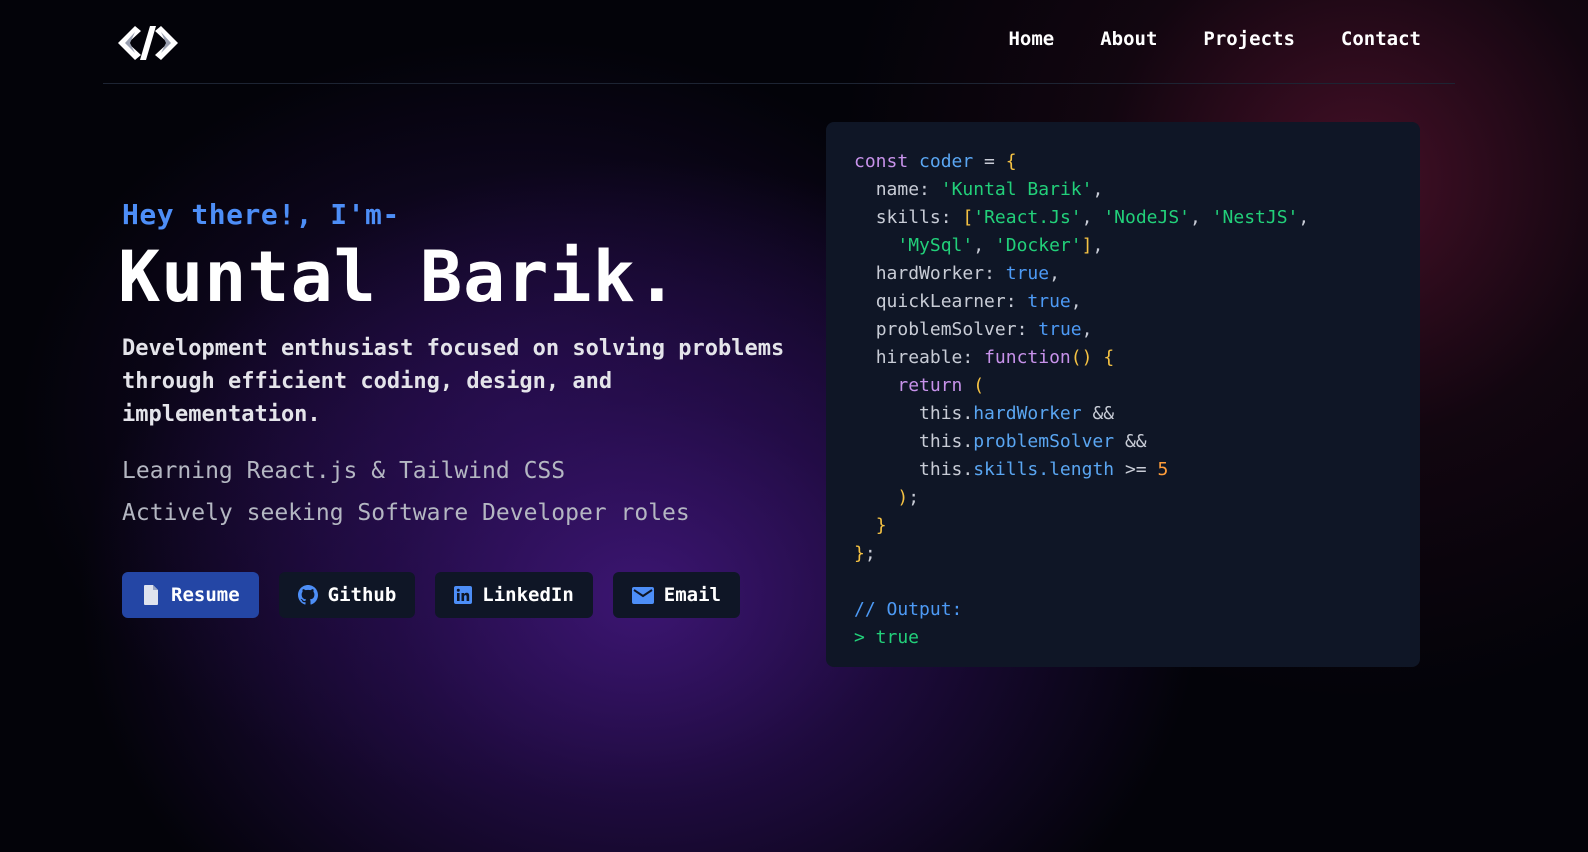 Image resolution: width=1588 pixels, height=852 pixels. I want to click on code-line: this.problemSolver &&, so click(1000, 441).